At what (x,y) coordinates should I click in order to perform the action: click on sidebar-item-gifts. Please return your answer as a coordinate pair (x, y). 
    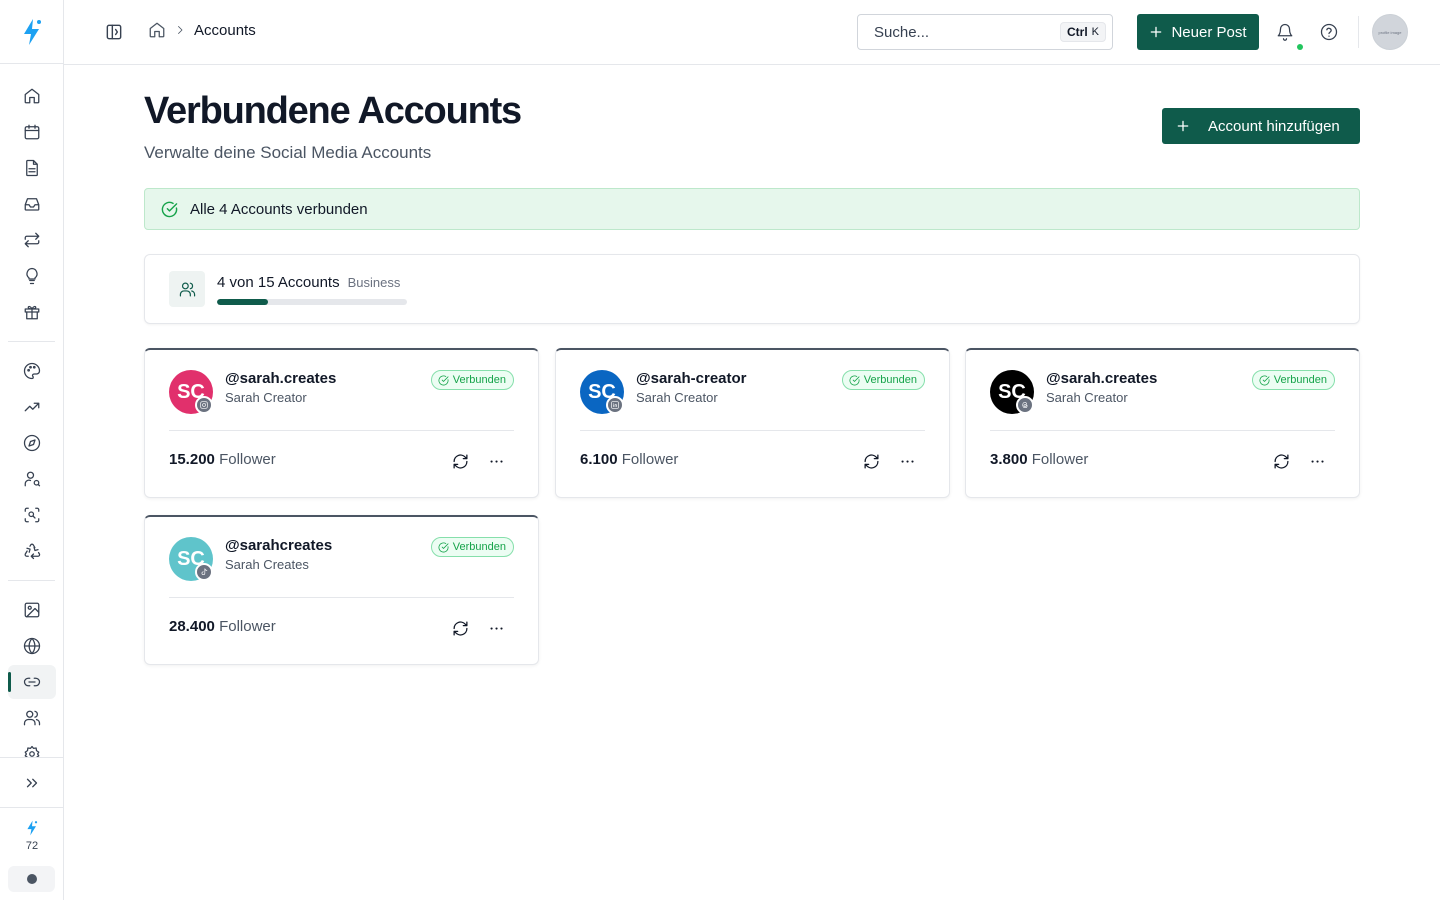
    Looking at the image, I should click on (32, 312).